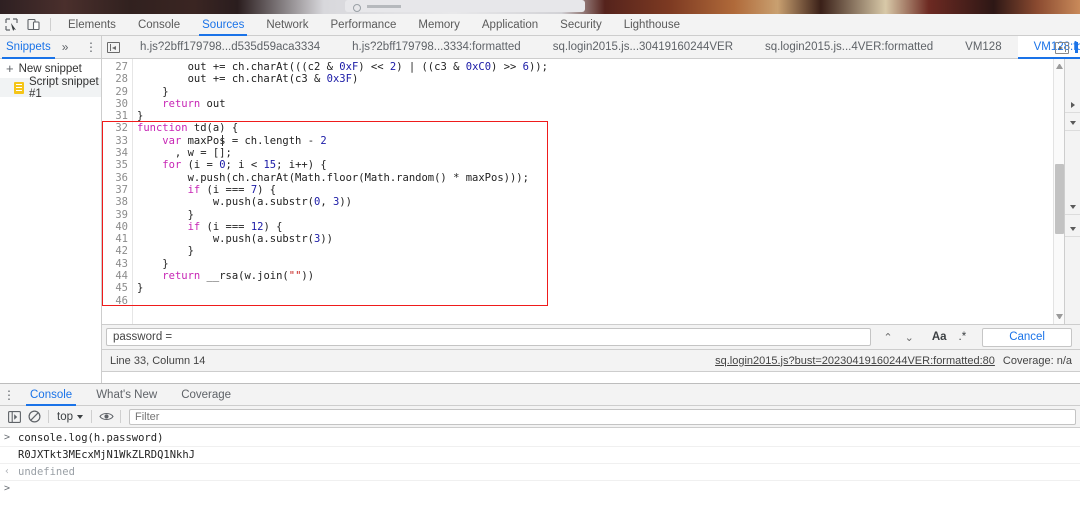 The image size is (1080, 509). What do you see at coordinates (50, 88) in the screenshot?
I see `list-item: Script snippet #1` at bounding box center [50, 88].